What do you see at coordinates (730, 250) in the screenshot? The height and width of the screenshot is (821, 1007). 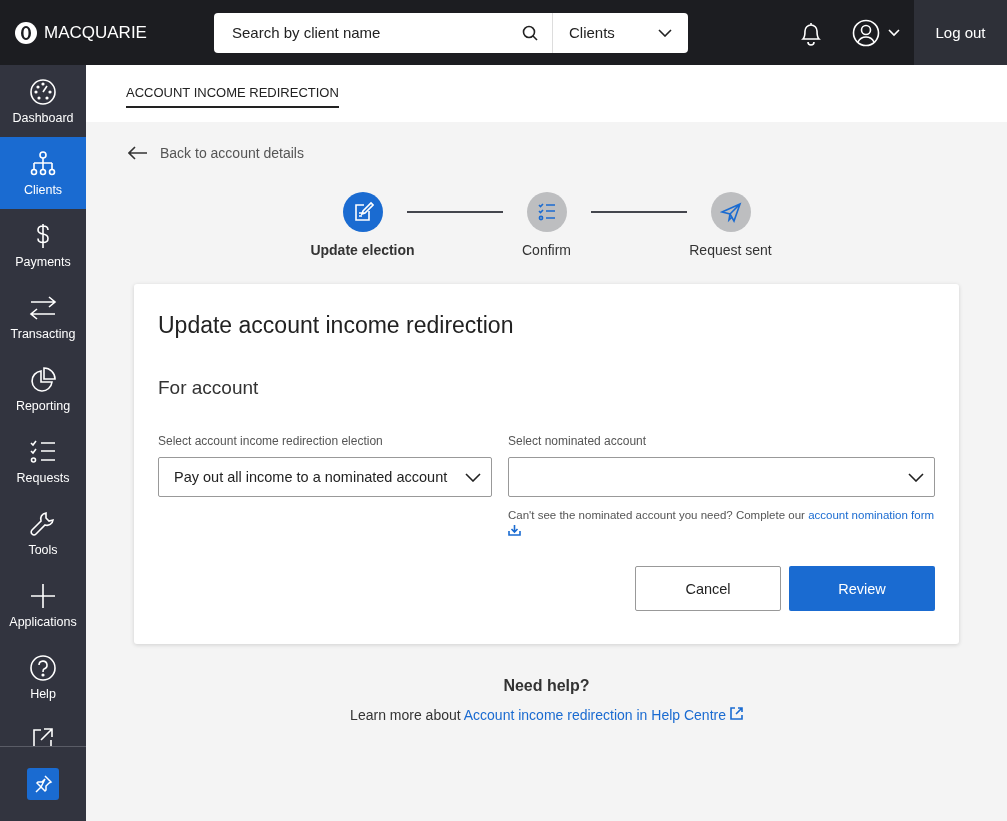 I see `step-label: Request sent` at bounding box center [730, 250].